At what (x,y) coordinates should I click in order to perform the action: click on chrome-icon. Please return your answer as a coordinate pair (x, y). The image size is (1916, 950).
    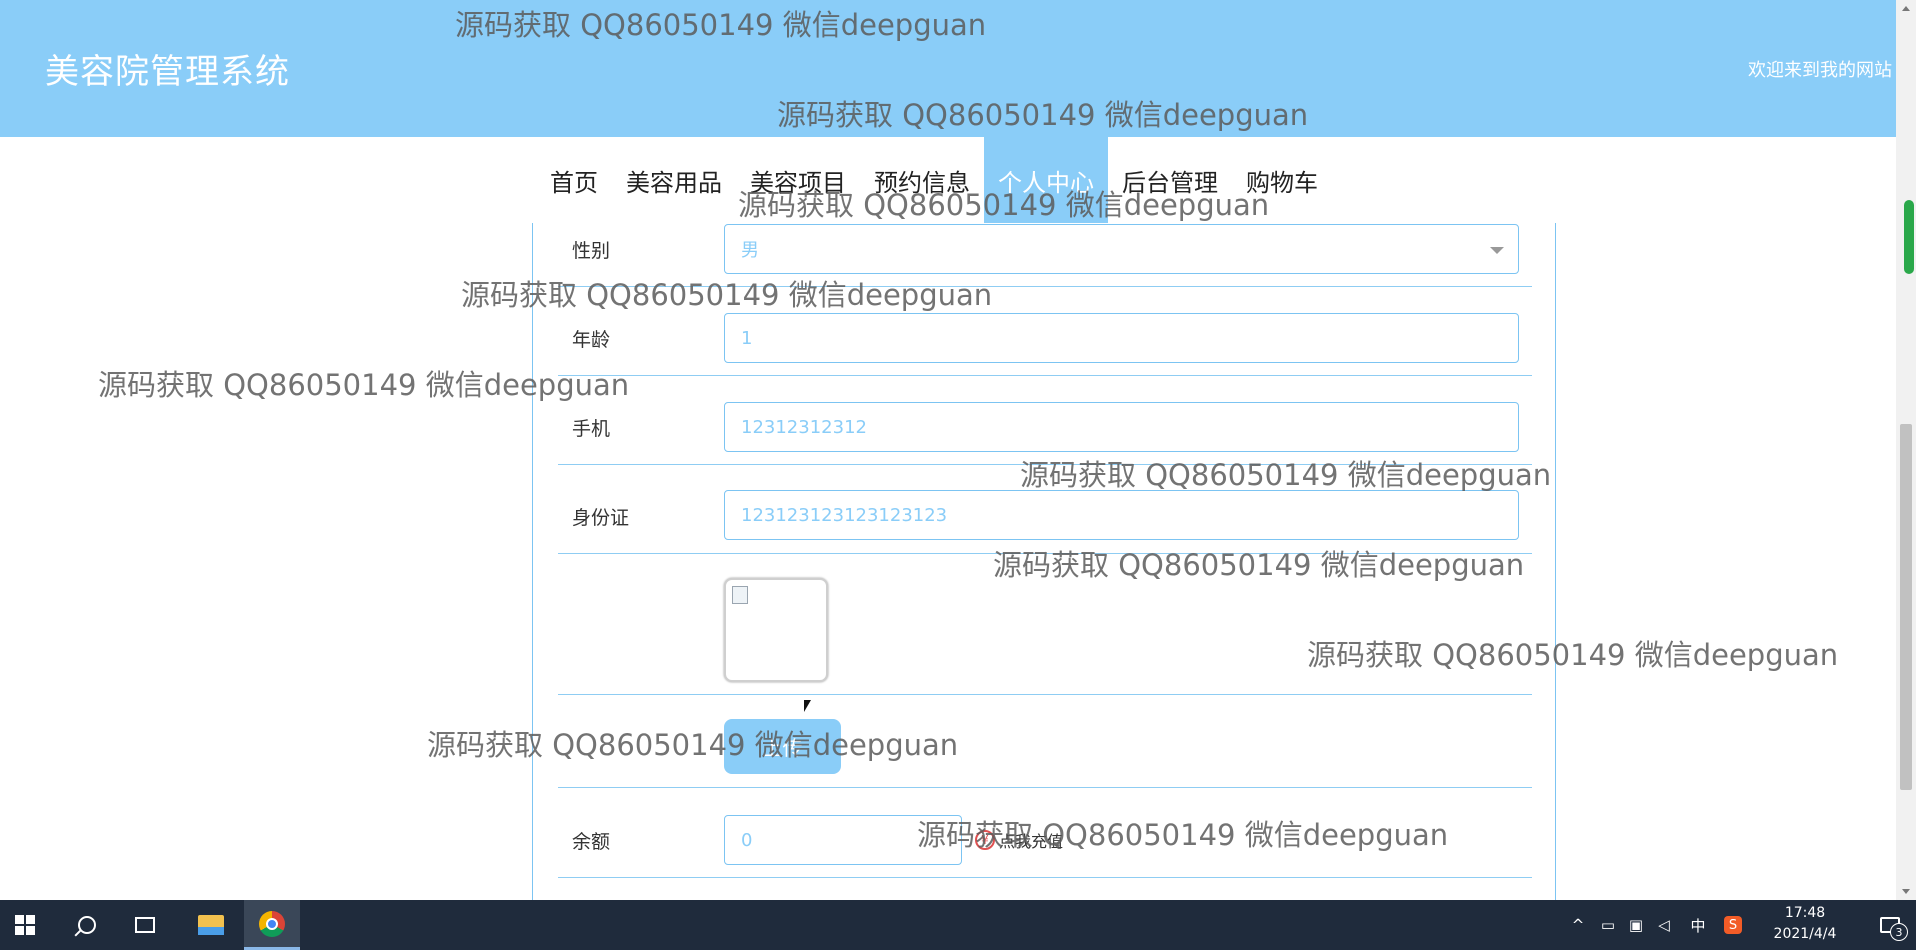
    Looking at the image, I should click on (272, 923).